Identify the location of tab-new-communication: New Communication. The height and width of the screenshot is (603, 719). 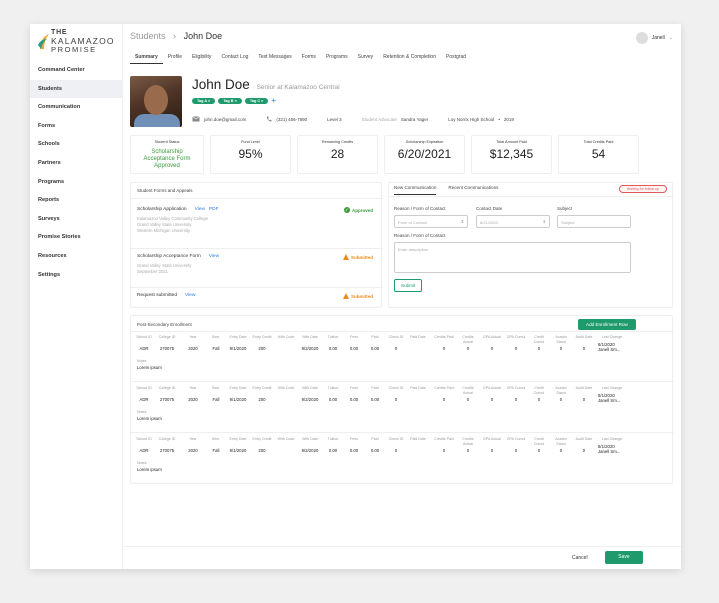
(415, 190).